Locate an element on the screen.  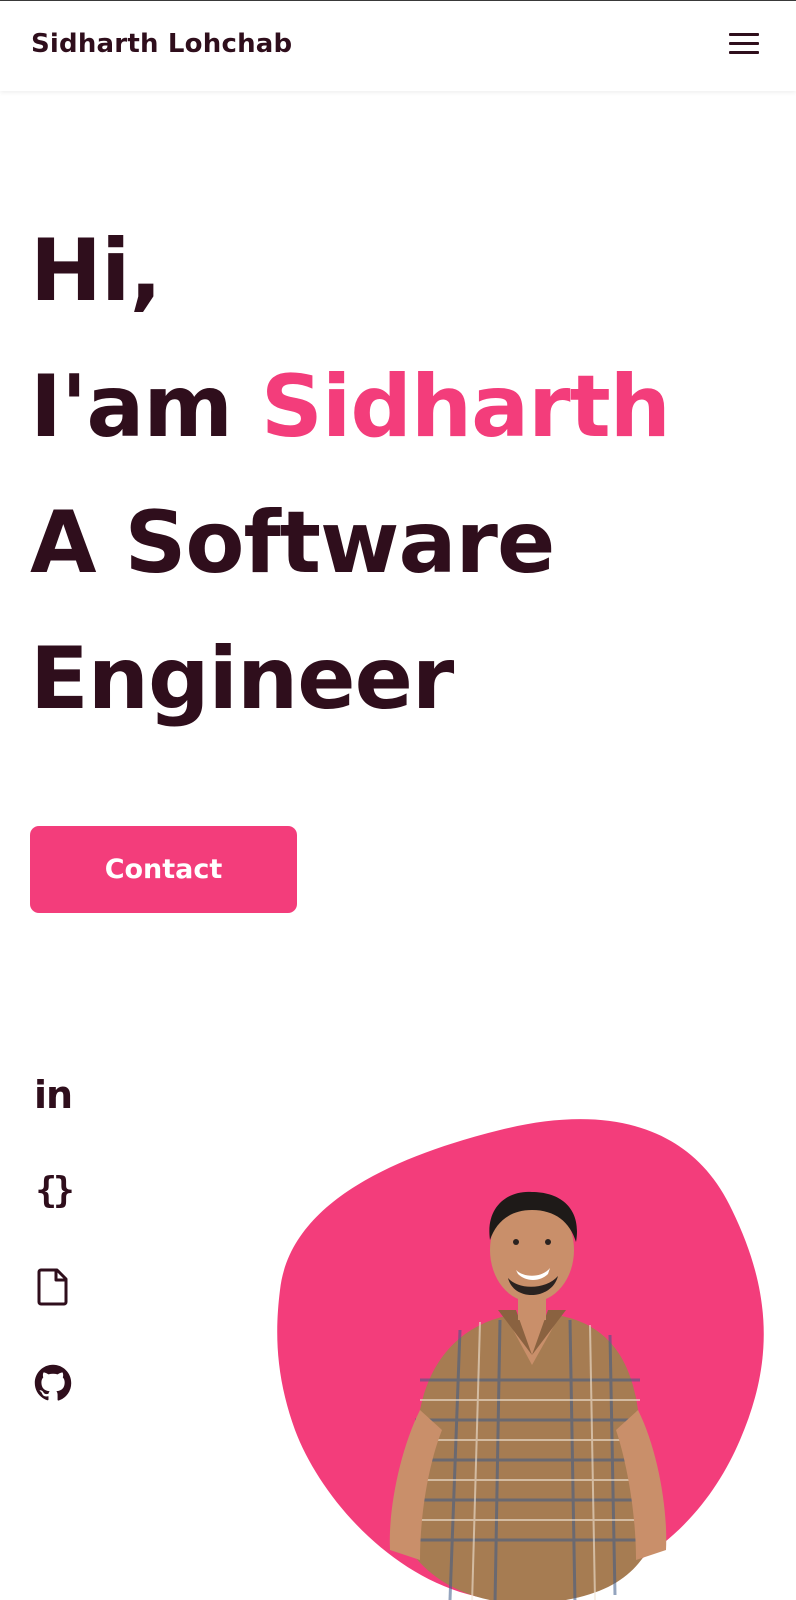
hero-name: Sidharth is located at coordinates (465, 407).